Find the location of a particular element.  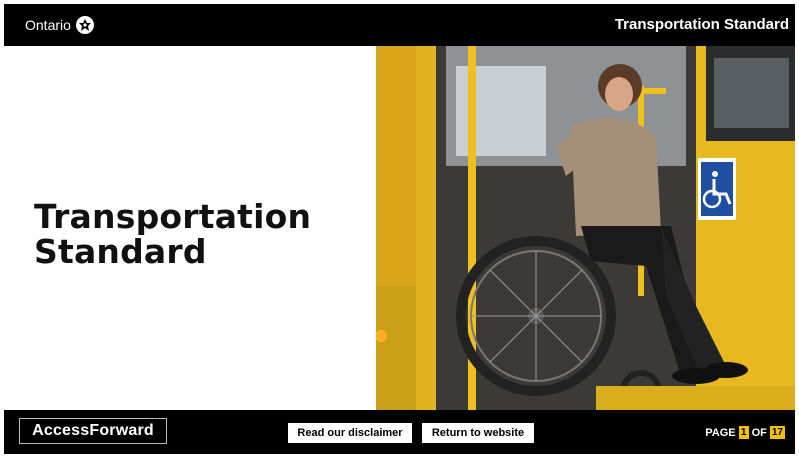

hero-title-line2: Standard is located at coordinates (120, 251).